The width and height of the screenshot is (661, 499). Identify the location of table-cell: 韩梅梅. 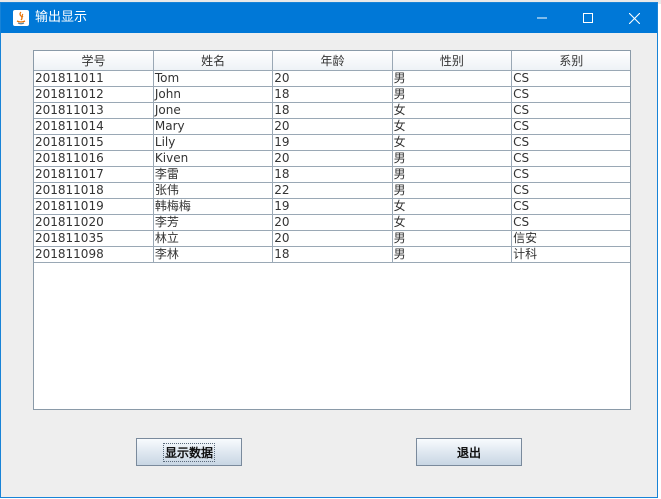
(213, 206).